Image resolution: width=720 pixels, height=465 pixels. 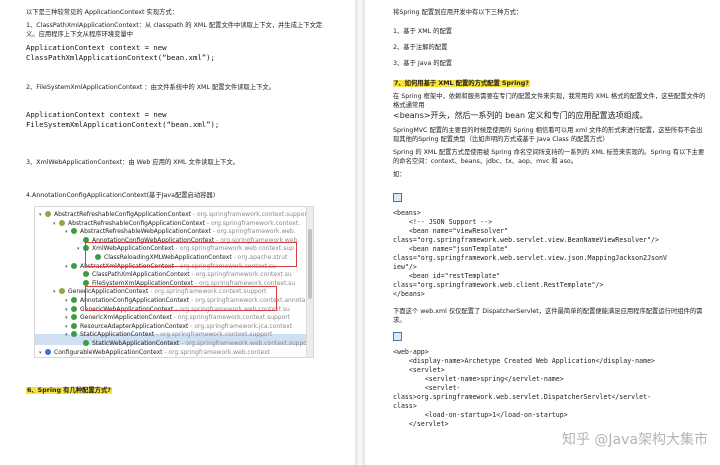 What do you see at coordinates (102, 12) in the screenshot?
I see `left-intro: 以下是三种较常见的 ApplicationContext 实现方式：` at bounding box center [102, 12].